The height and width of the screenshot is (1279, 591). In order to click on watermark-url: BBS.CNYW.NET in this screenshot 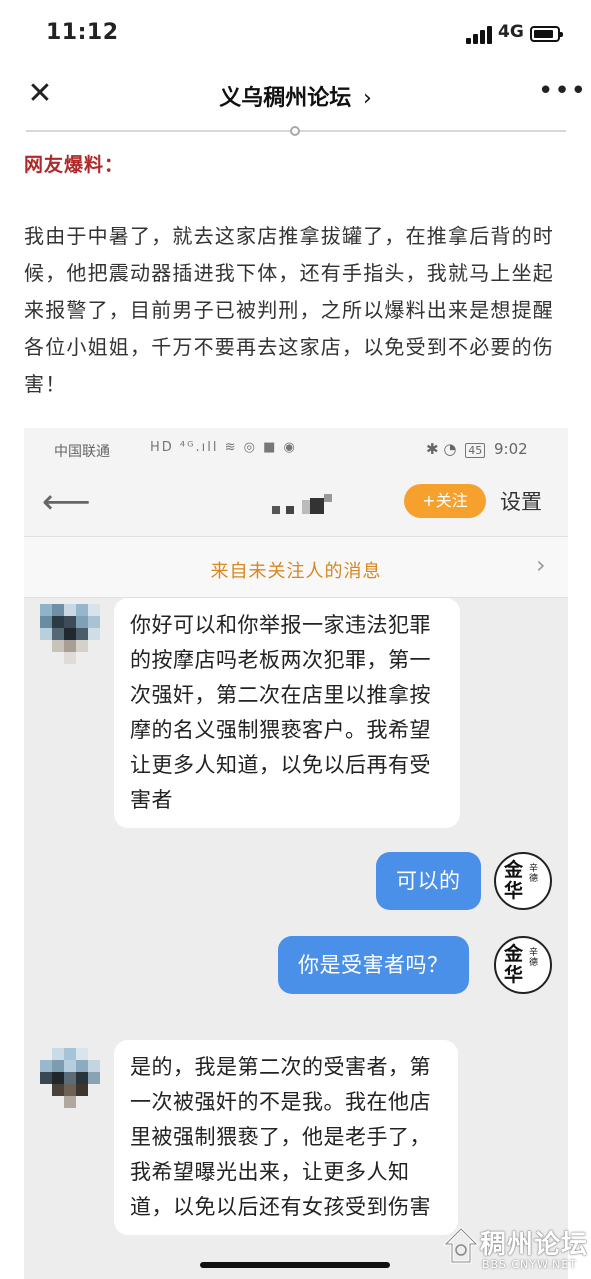, I will do `click(530, 1264)`.